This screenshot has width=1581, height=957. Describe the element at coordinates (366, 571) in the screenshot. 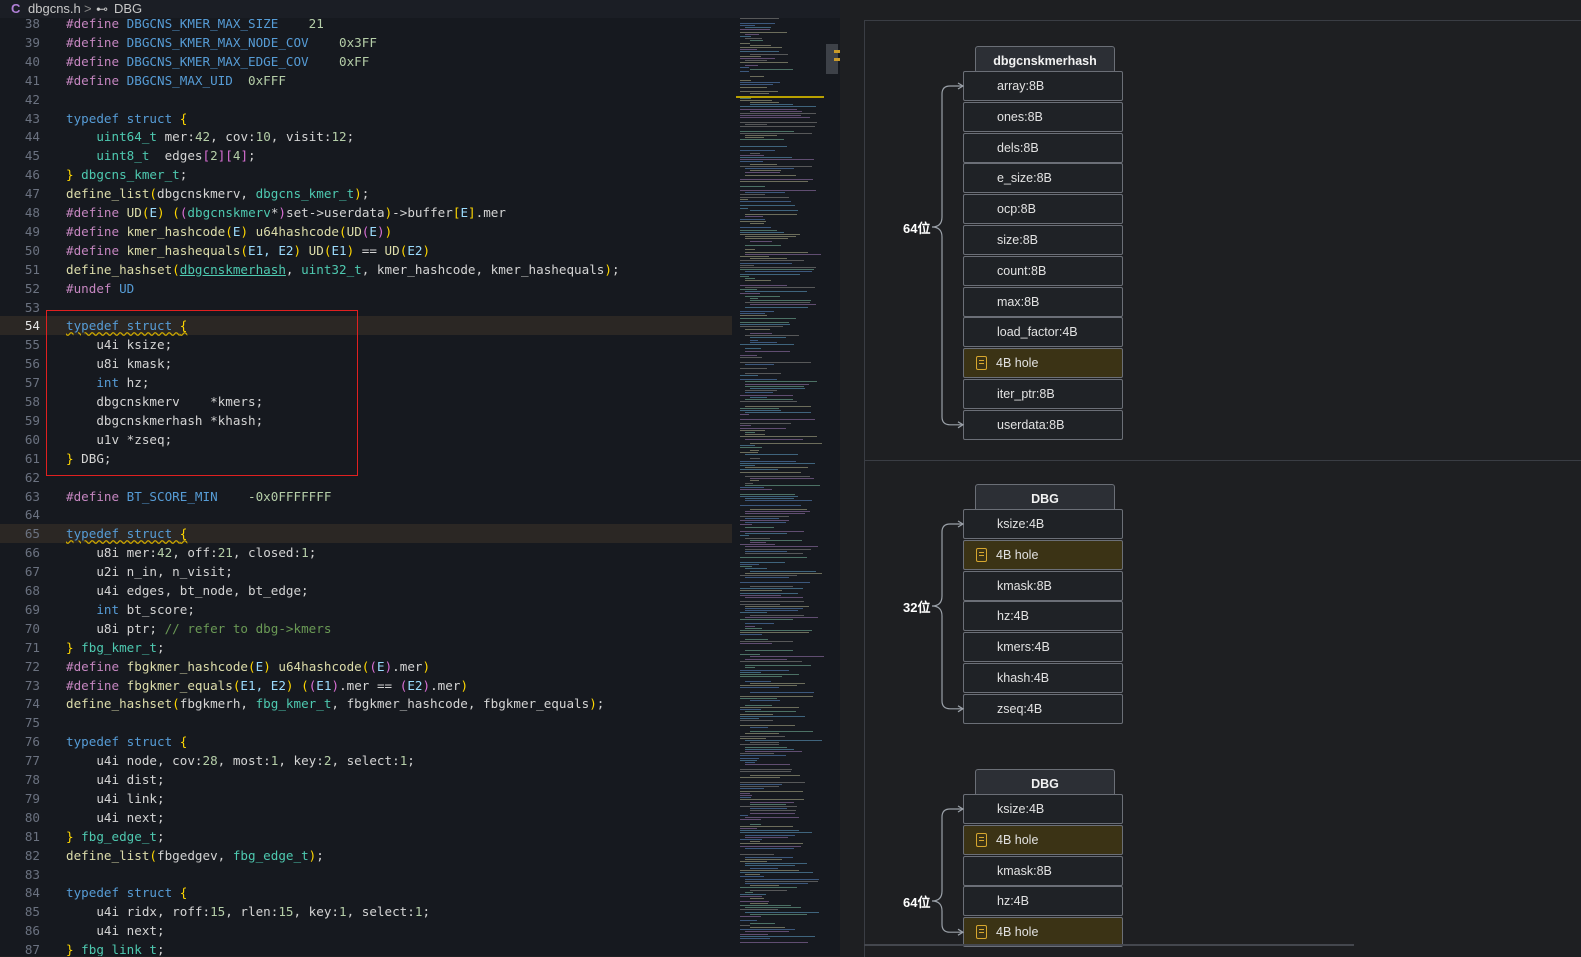

I see `code-line: 67 u2i n_in, n_visit;` at that location.